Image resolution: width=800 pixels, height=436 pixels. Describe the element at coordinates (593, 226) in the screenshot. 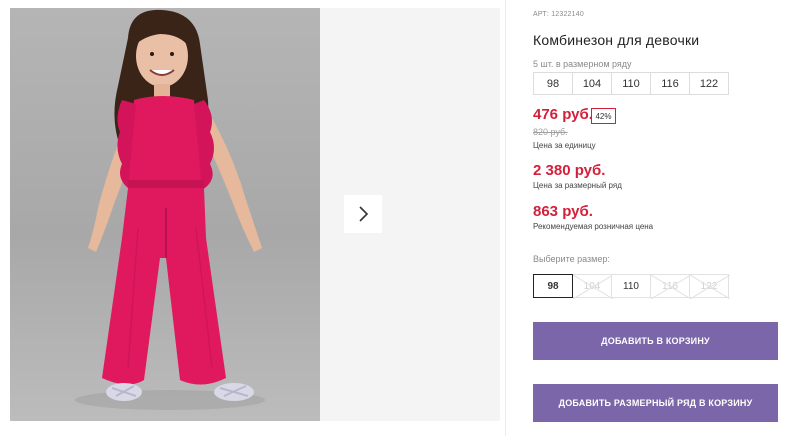

I see `retail-price-note: Рекомендуемая розничная цена` at that location.